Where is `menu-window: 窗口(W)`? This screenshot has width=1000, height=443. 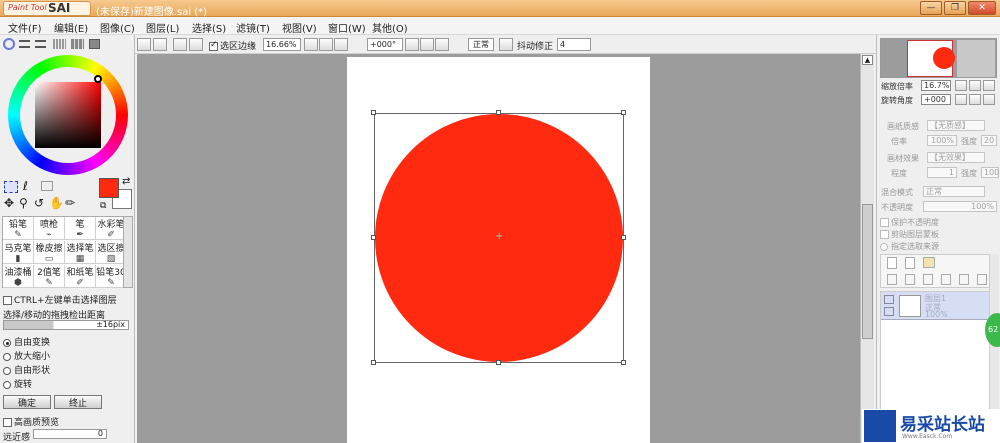
menu-window: 窗口(W) is located at coordinates (347, 27).